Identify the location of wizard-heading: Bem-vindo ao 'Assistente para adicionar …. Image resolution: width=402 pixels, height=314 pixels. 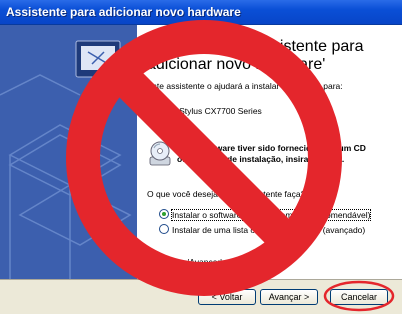
(255, 55).